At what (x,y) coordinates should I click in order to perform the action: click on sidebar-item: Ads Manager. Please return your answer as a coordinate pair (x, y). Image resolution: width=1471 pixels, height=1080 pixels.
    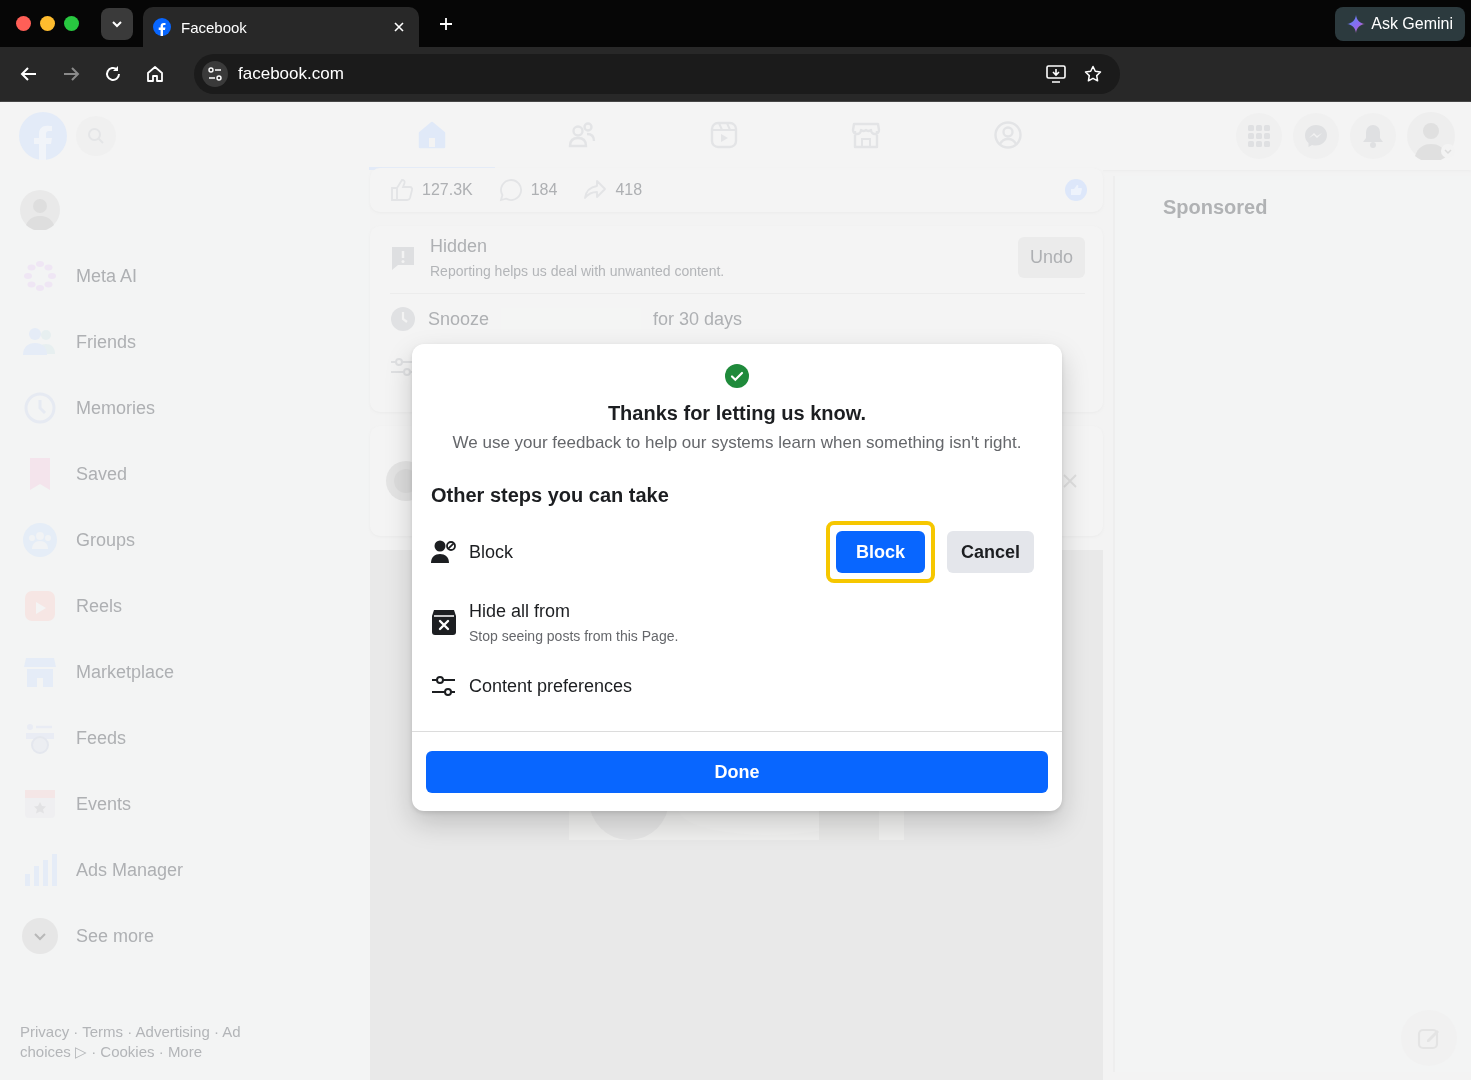
    Looking at the image, I should click on (107, 870).